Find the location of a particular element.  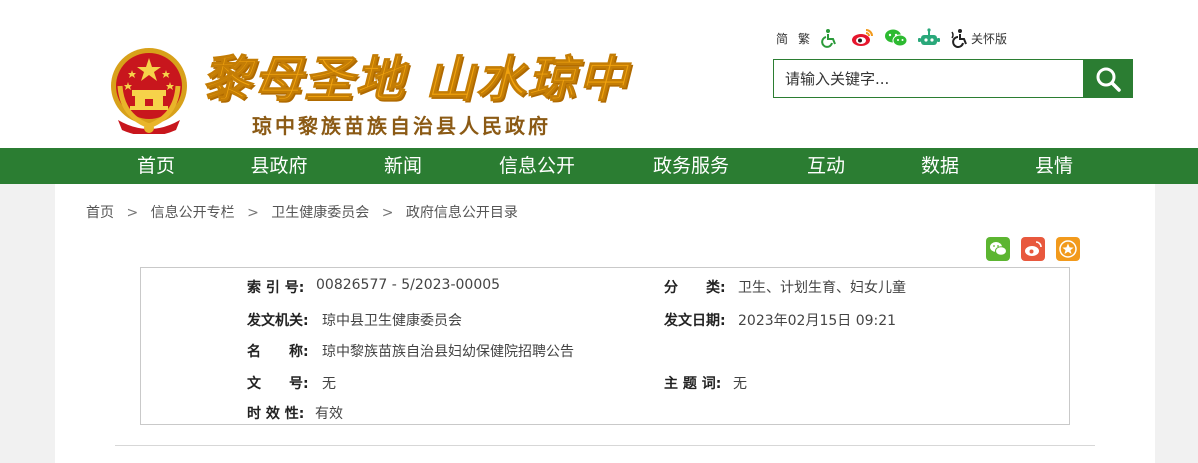

breadcrumb-home: 首页 is located at coordinates (100, 213).